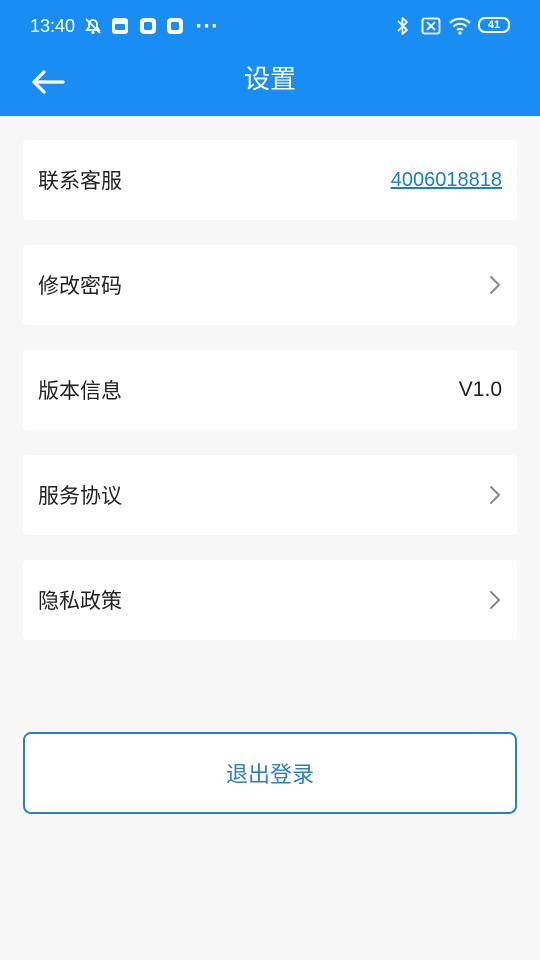 This screenshot has width=540, height=960. Describe the element at coordinates (270, 285) in the screenshot. I see `settings-item-change-password: 修改密码` at that location.